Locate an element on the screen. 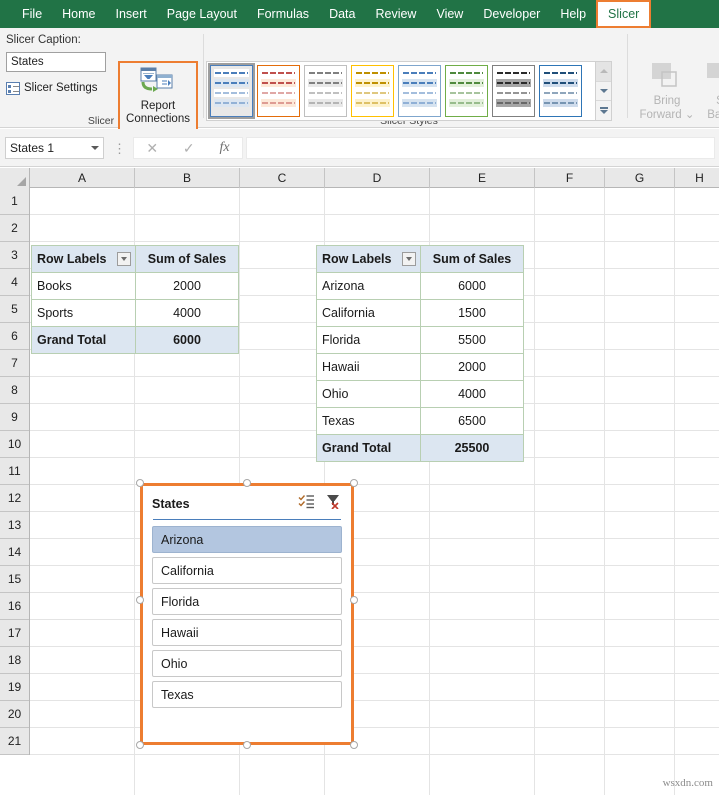  resize-handle-se is located at coordinates (354, 745).